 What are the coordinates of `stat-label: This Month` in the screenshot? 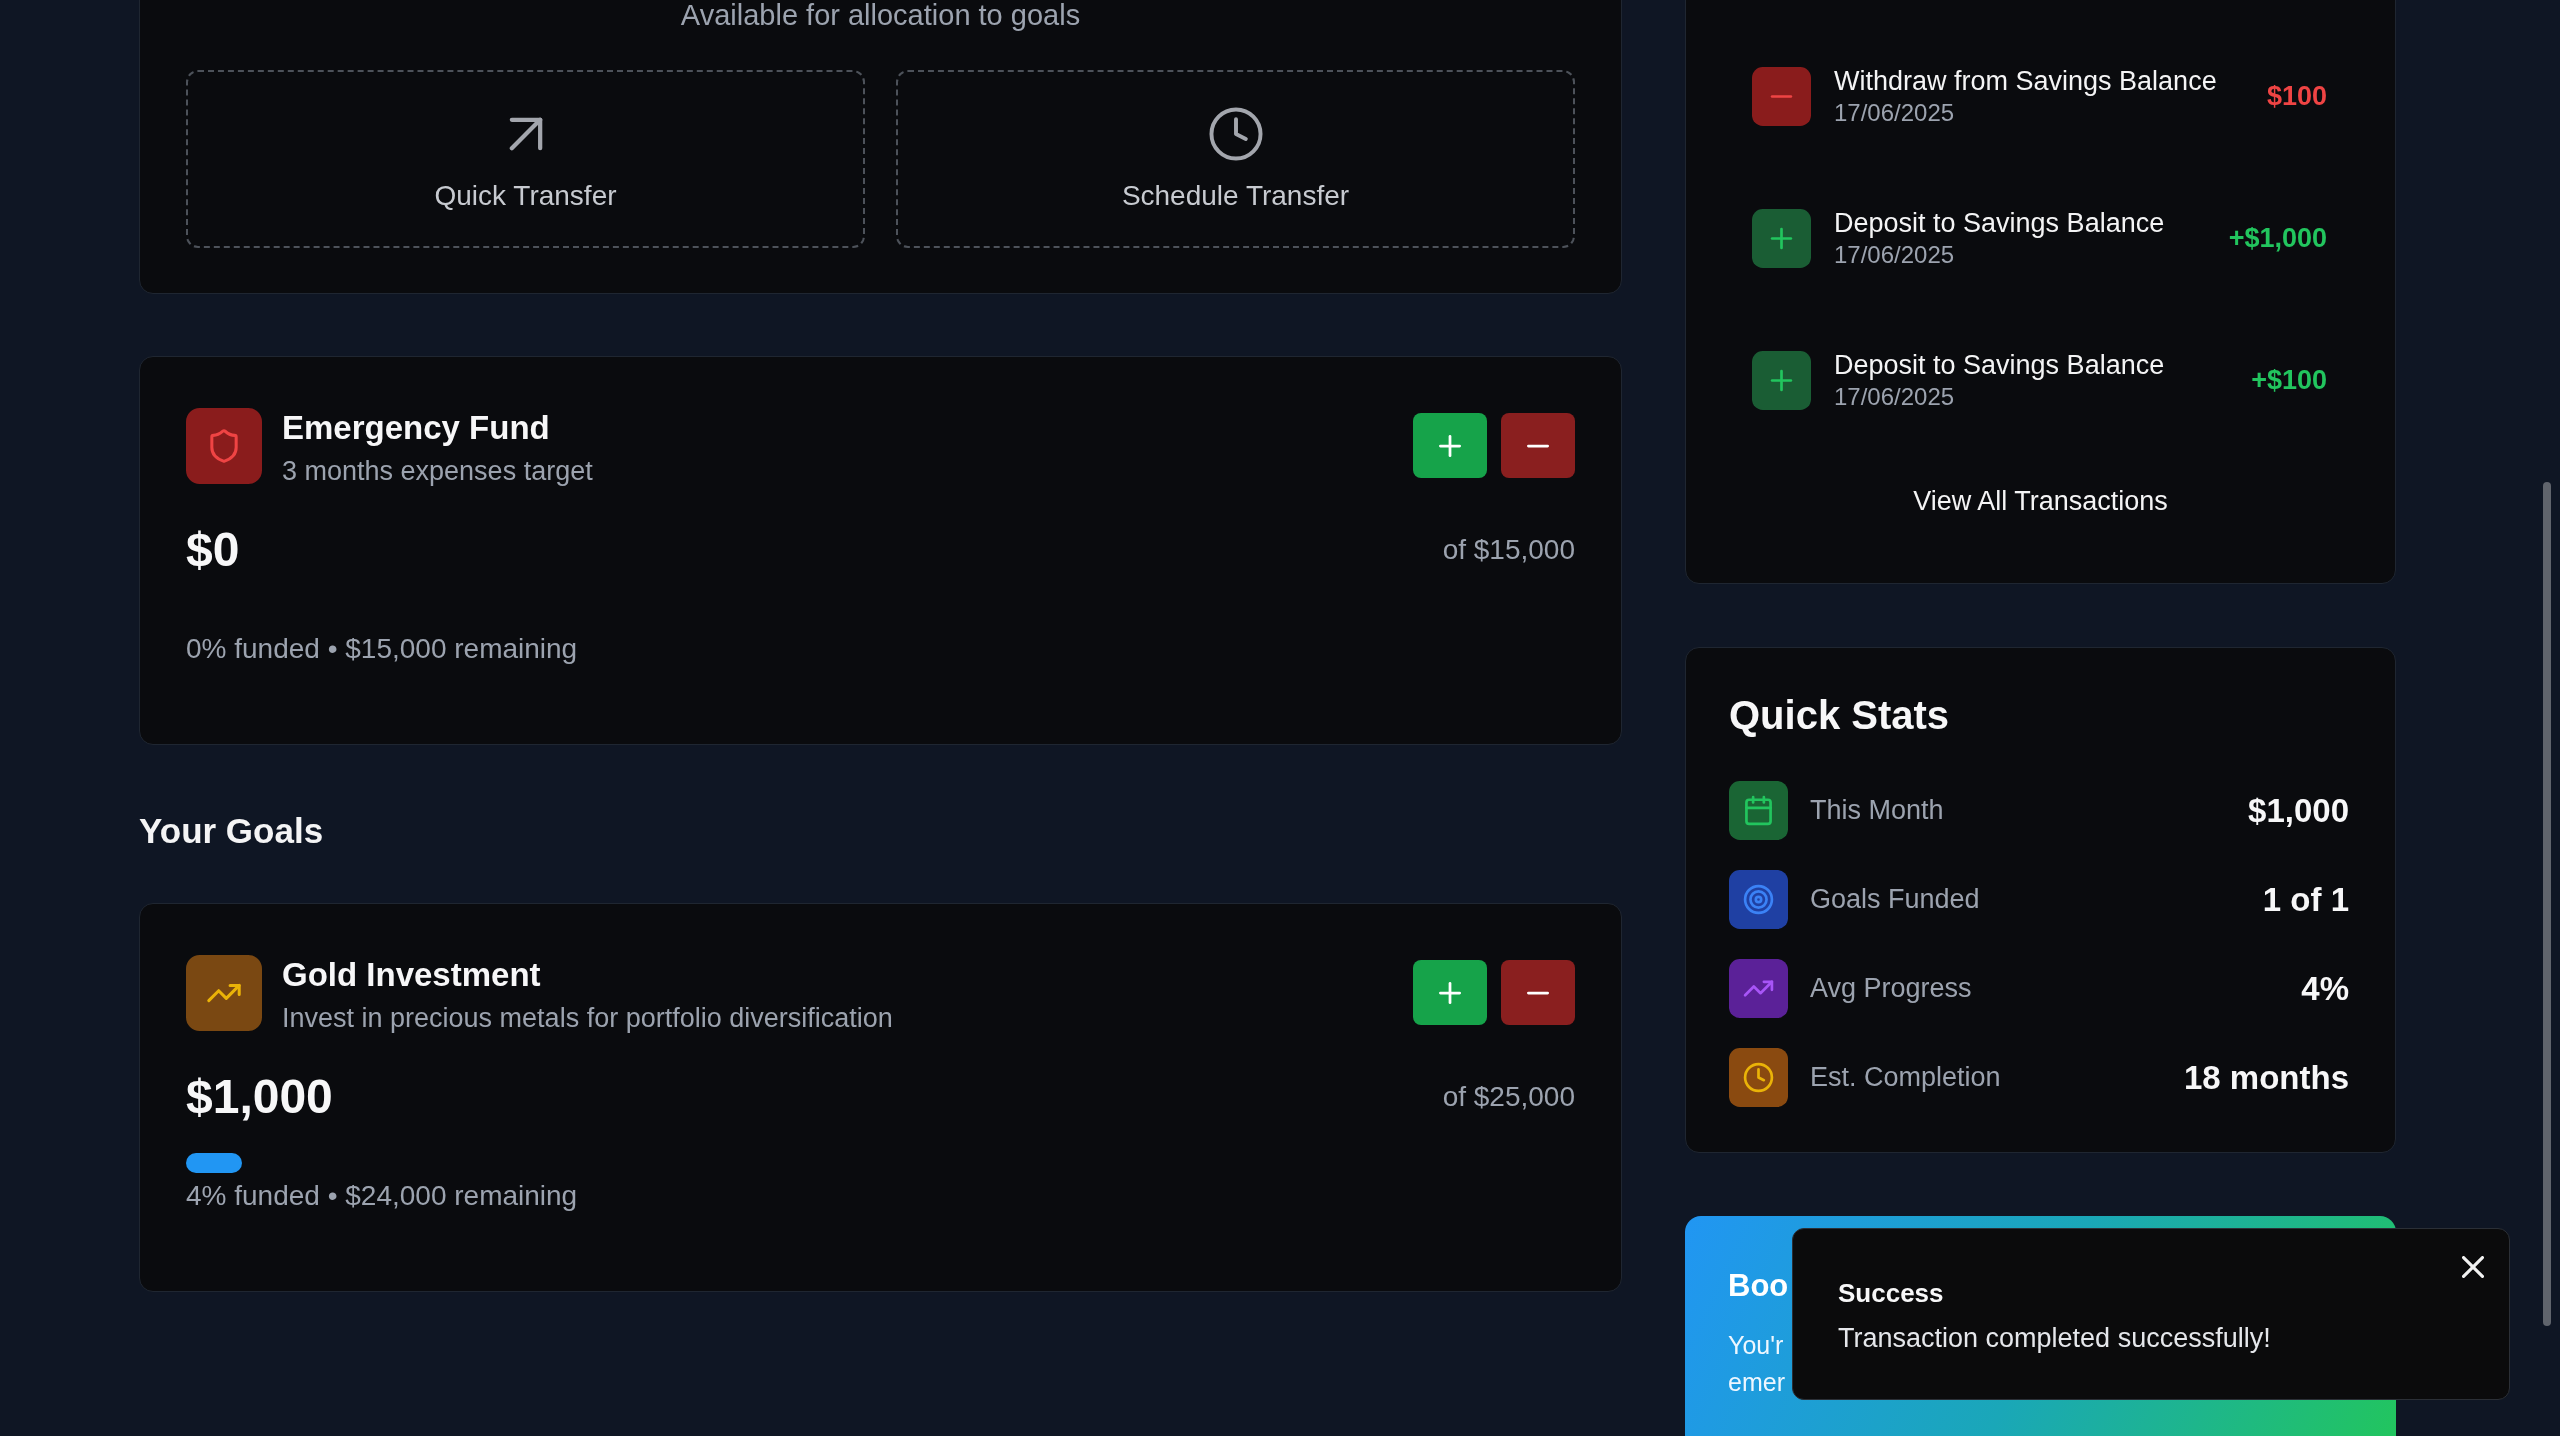 It's located at (1877, 810).